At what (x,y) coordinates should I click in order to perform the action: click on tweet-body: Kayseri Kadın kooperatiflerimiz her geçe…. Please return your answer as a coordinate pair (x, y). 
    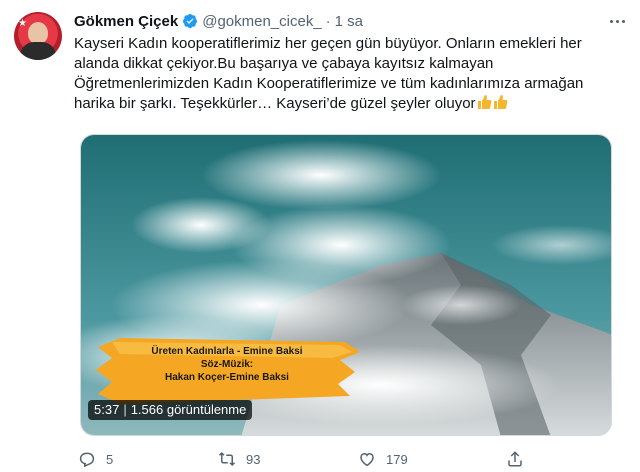
    Looking at the image, I should click on (331, 73).